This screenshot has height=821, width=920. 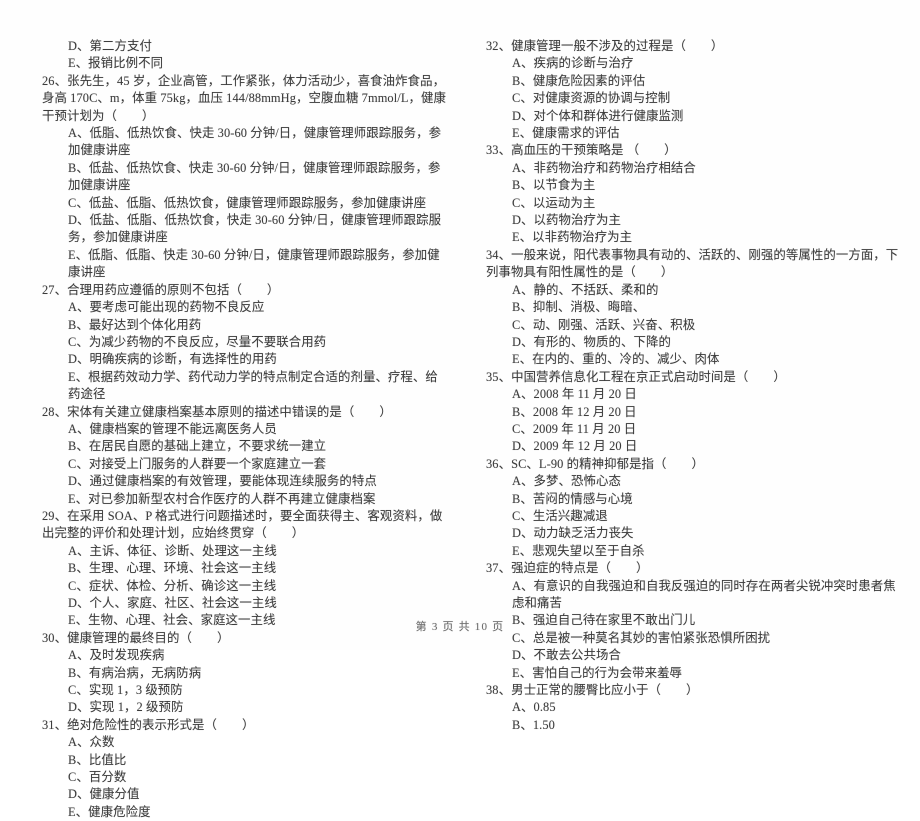 I want to click on question-stem: 33、高血压的干预策略是 （ ）, so click(x=581, y=150).